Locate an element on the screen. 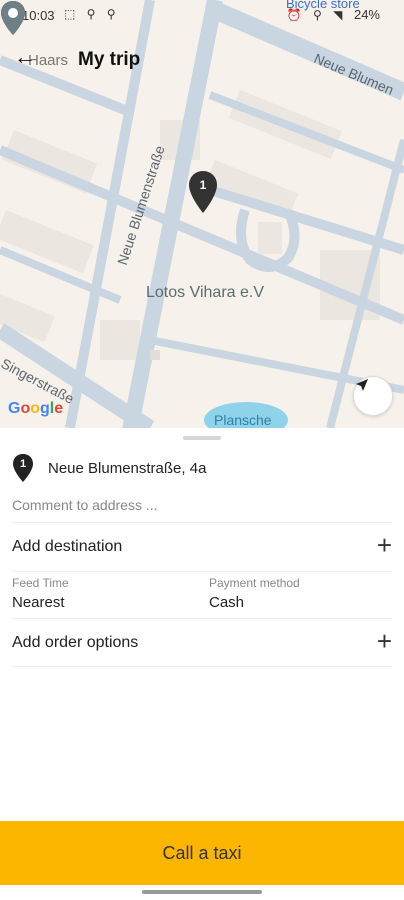 This screenshot has height=900, width=404. google-logo-letter: g is located at coordinates (45, 408).